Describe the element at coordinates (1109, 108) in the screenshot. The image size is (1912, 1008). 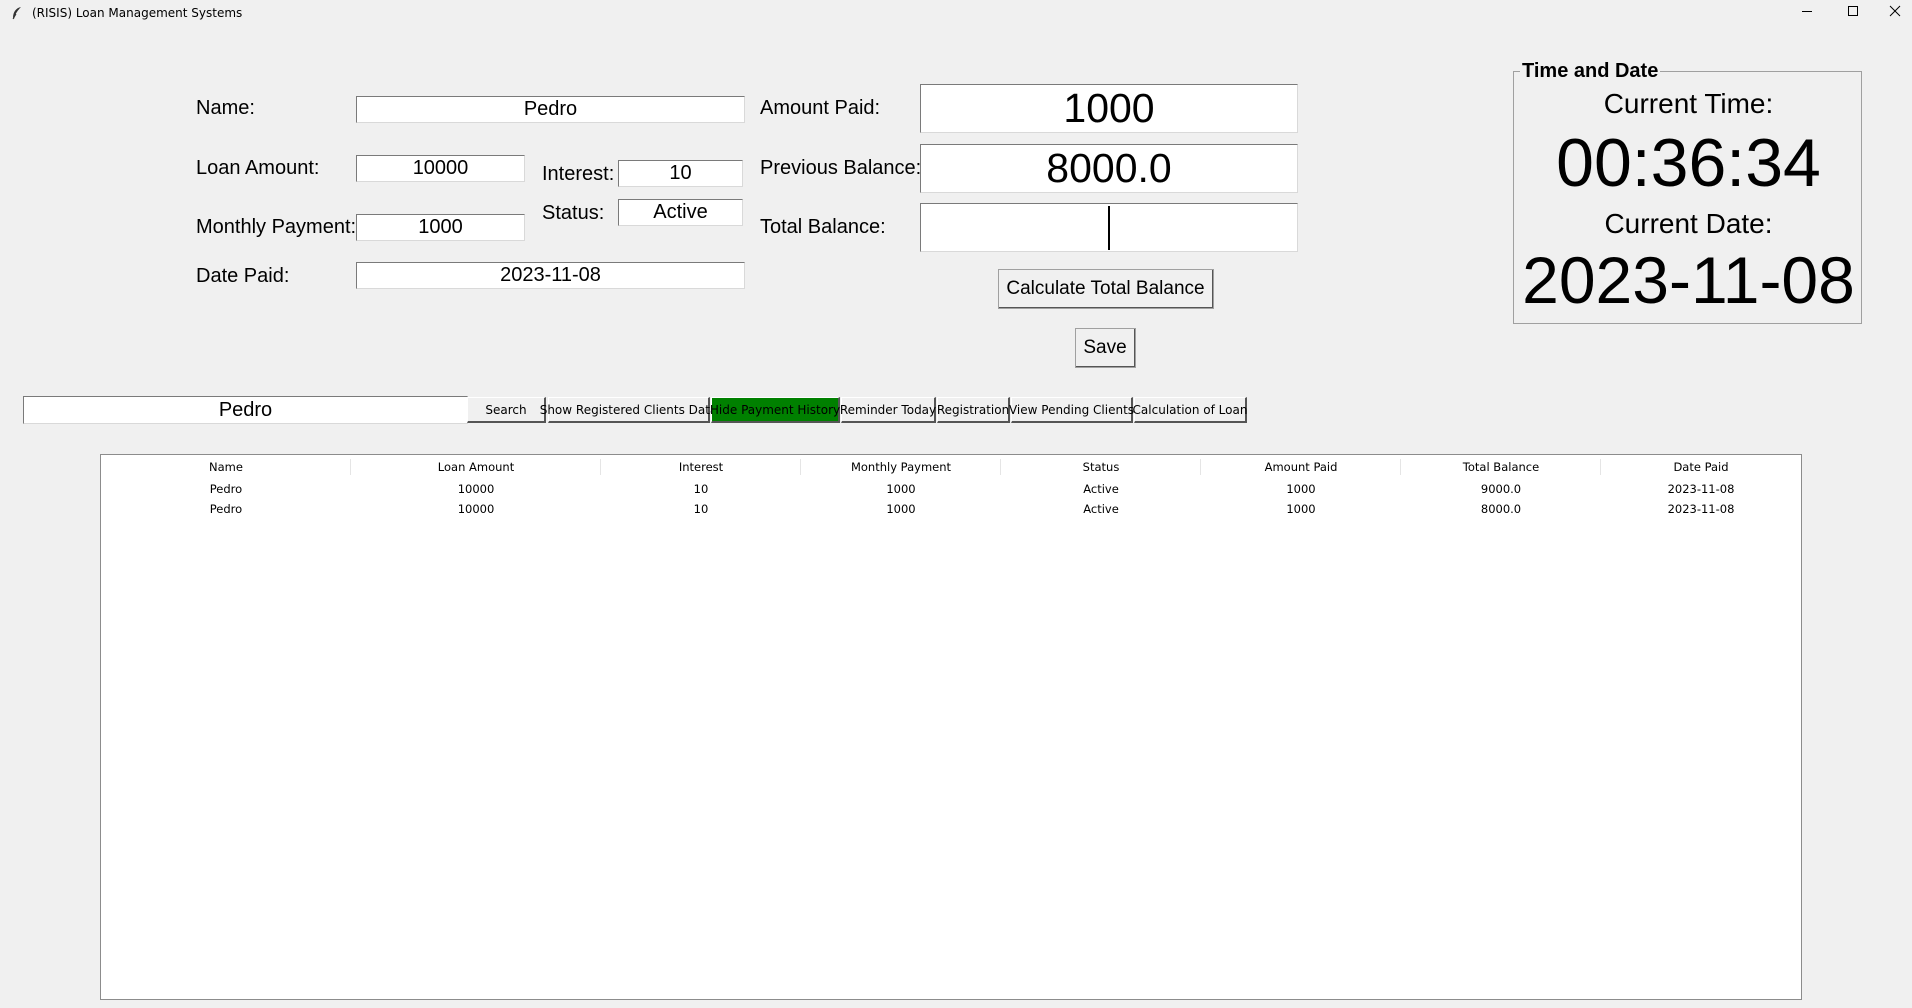
I see `amount-paid-field: 1000` at that location.